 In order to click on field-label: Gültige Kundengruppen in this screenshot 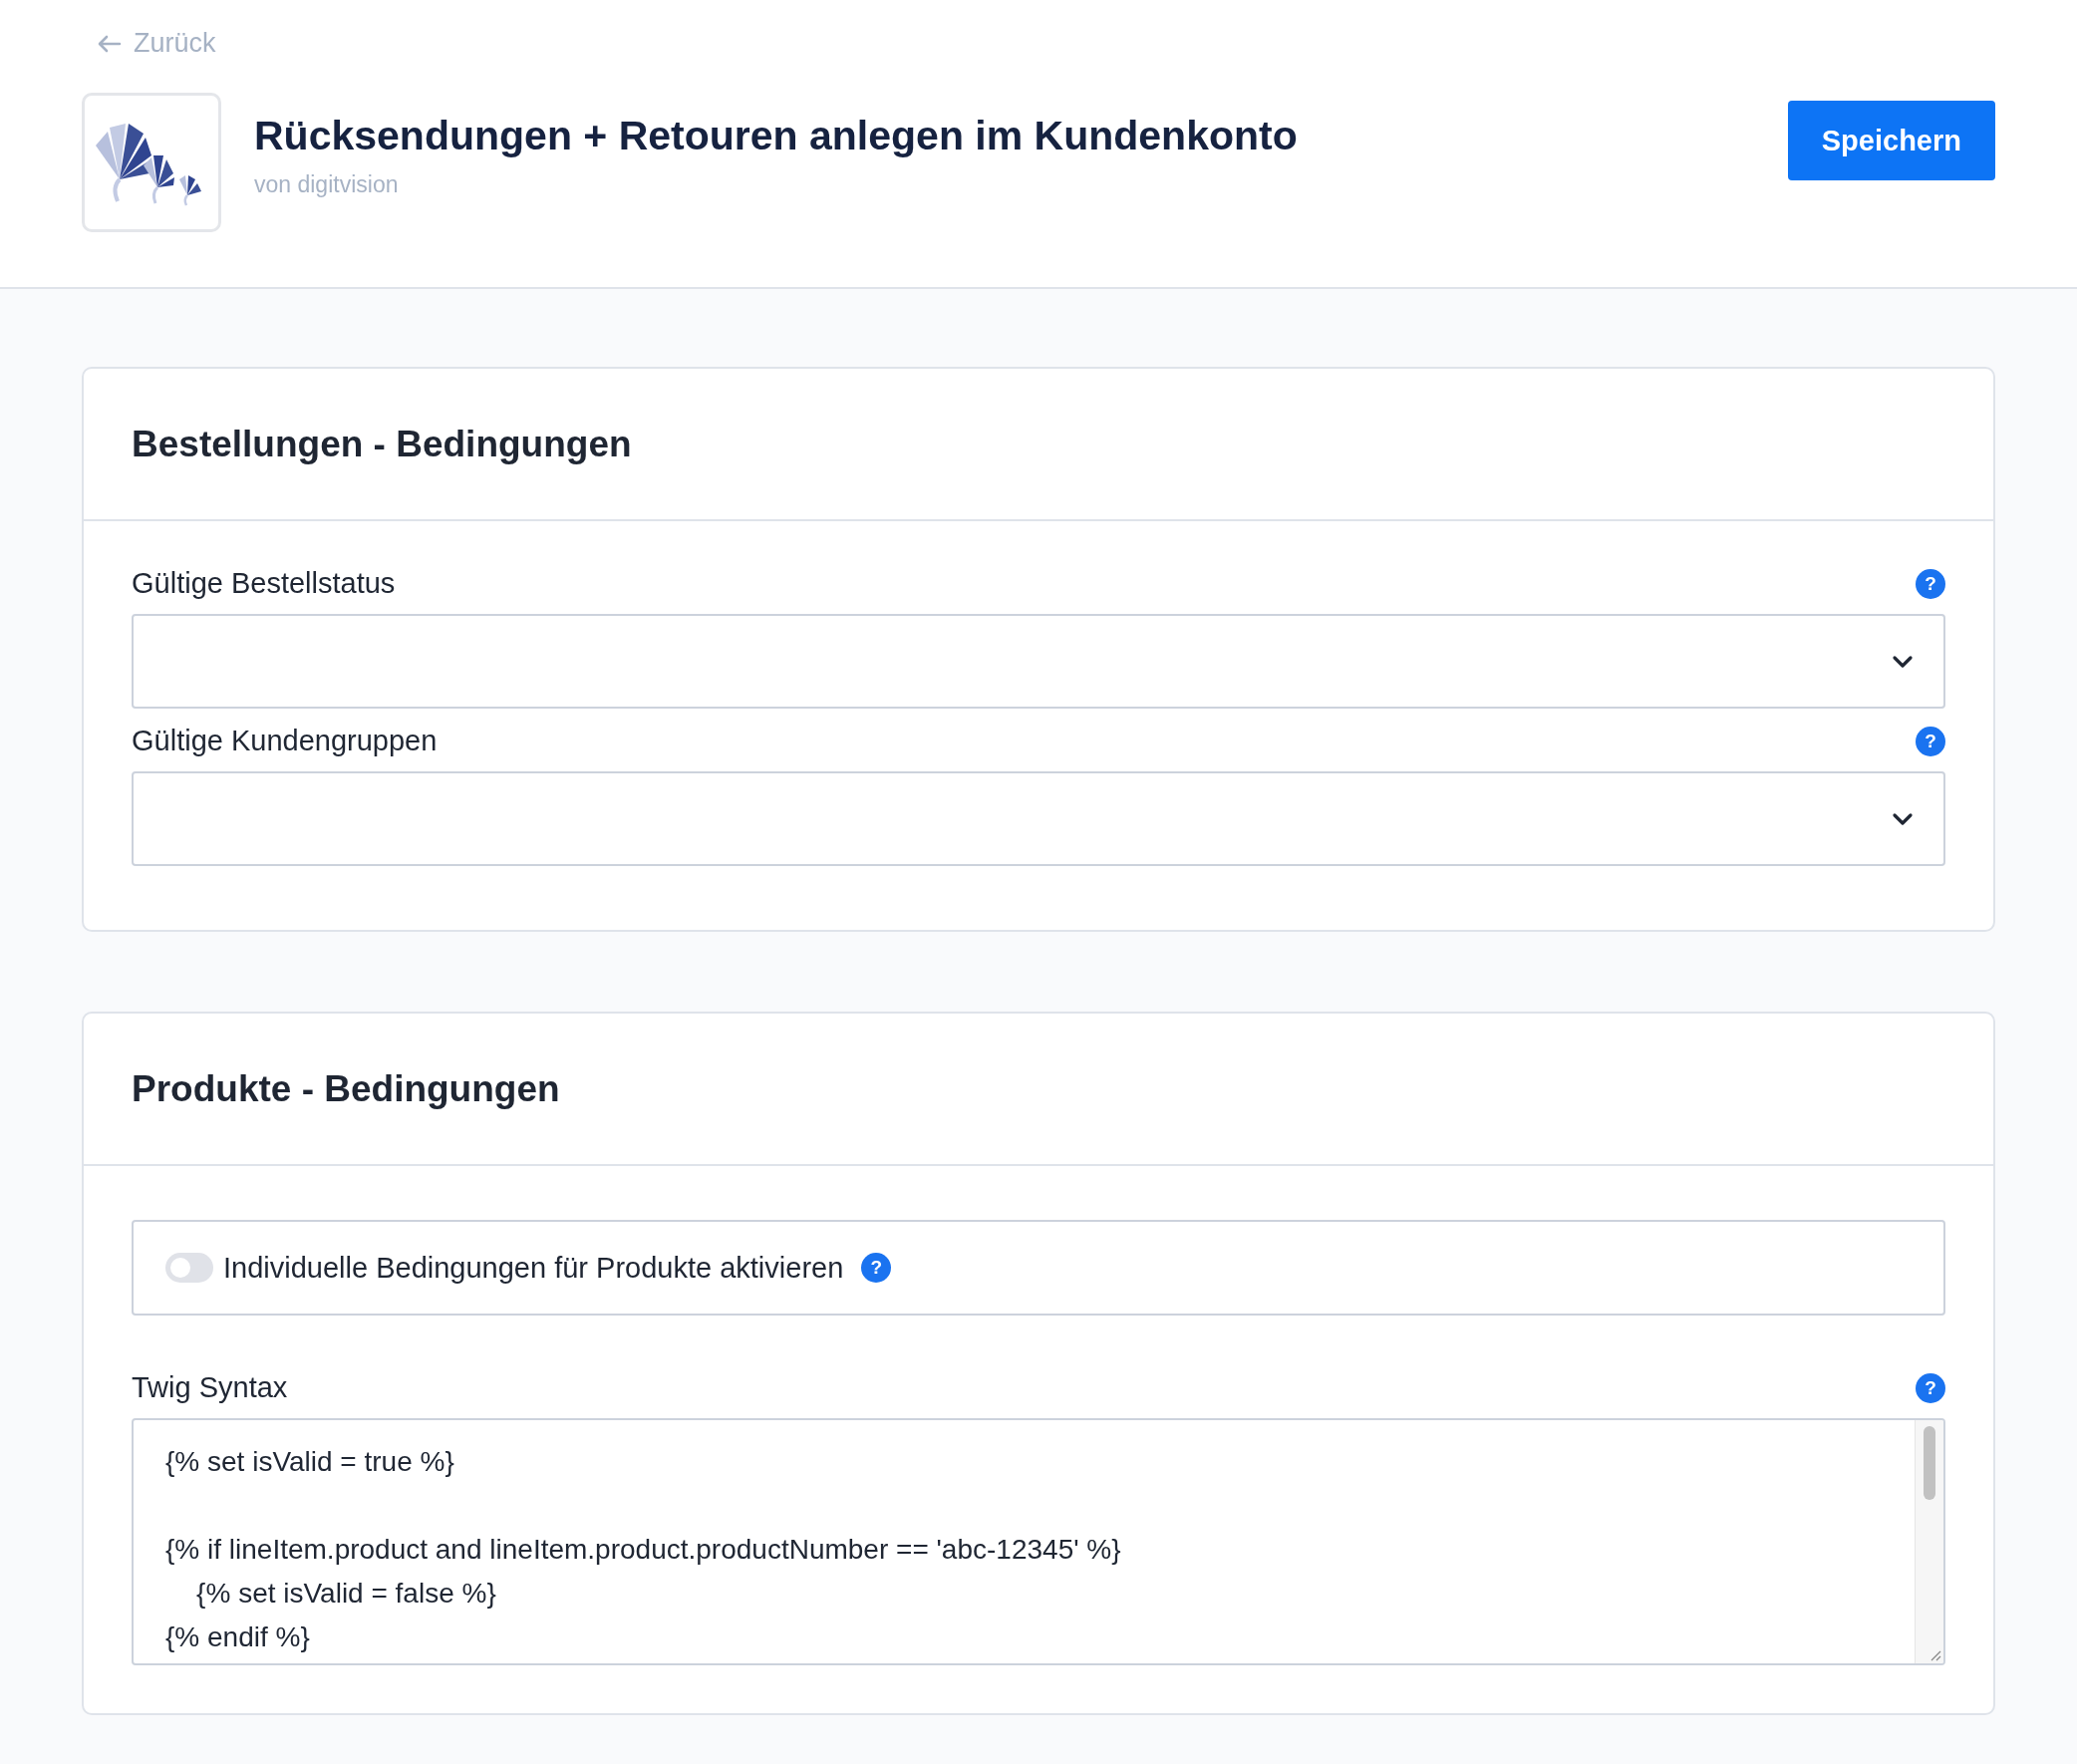, I will do `click(285, 741)`.